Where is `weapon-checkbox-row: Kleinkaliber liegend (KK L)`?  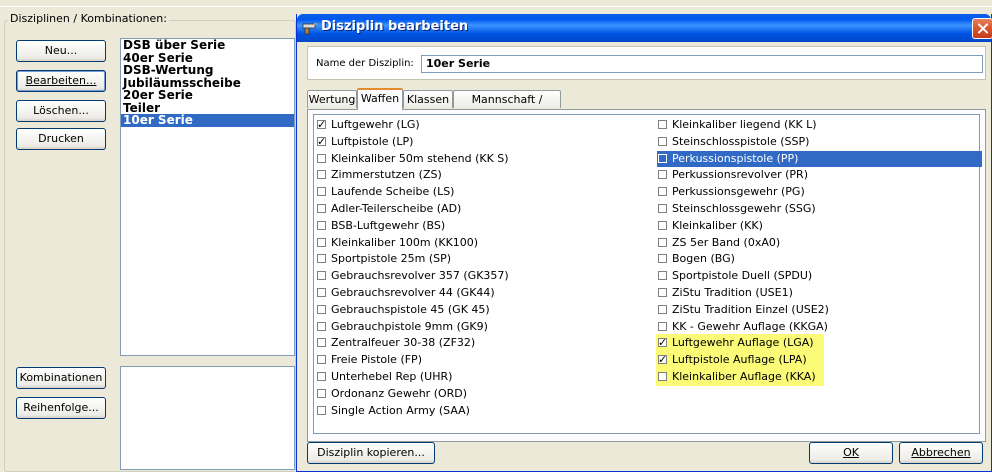 weapon-checkbox-row: Kleinkaliber liegend (KK L) is located at coordinates (819, 125).